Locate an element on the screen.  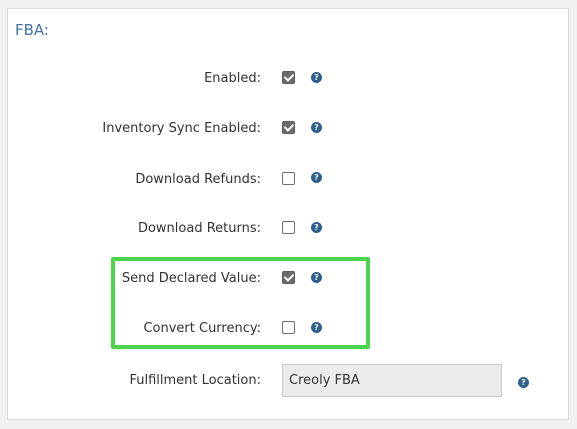
convert-currency-label: Convert Currency: is located at coordinates (202, 328).